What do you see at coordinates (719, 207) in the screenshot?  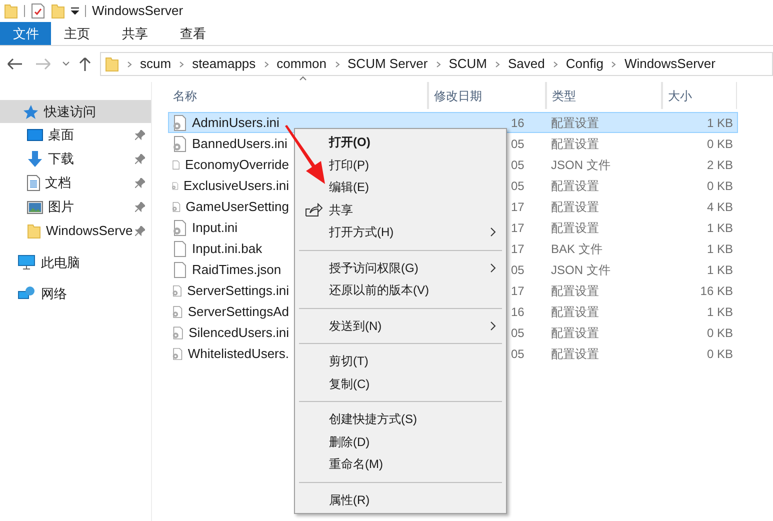 I see `file-size: 4 KB` at bounding box center [719, 207].